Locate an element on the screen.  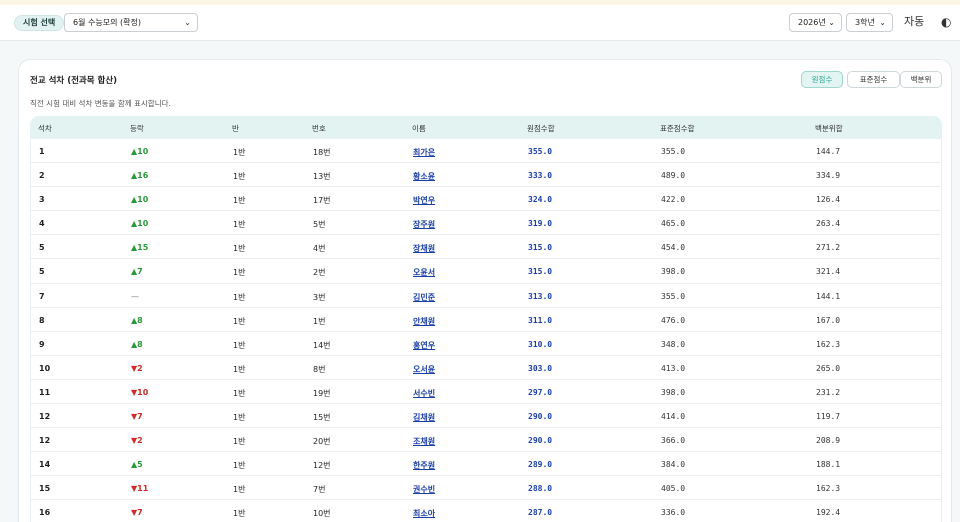
column-header-pct-sum: 백분위합 is located at coordinates (829, 128).